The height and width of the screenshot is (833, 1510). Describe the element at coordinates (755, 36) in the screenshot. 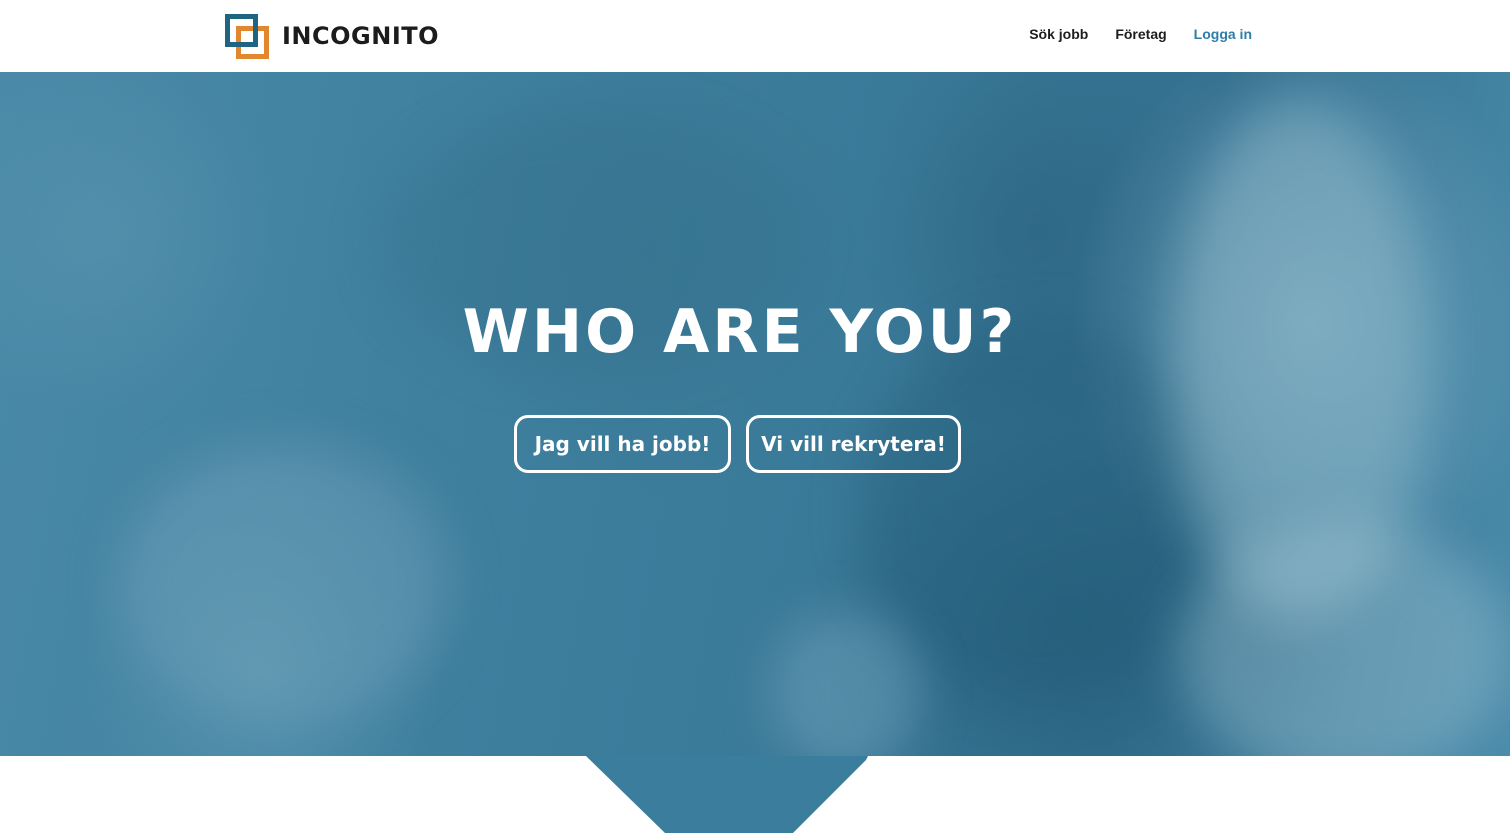

I see `site-header: INCOGNITO Sök jobb Företag Logga in` at that location.